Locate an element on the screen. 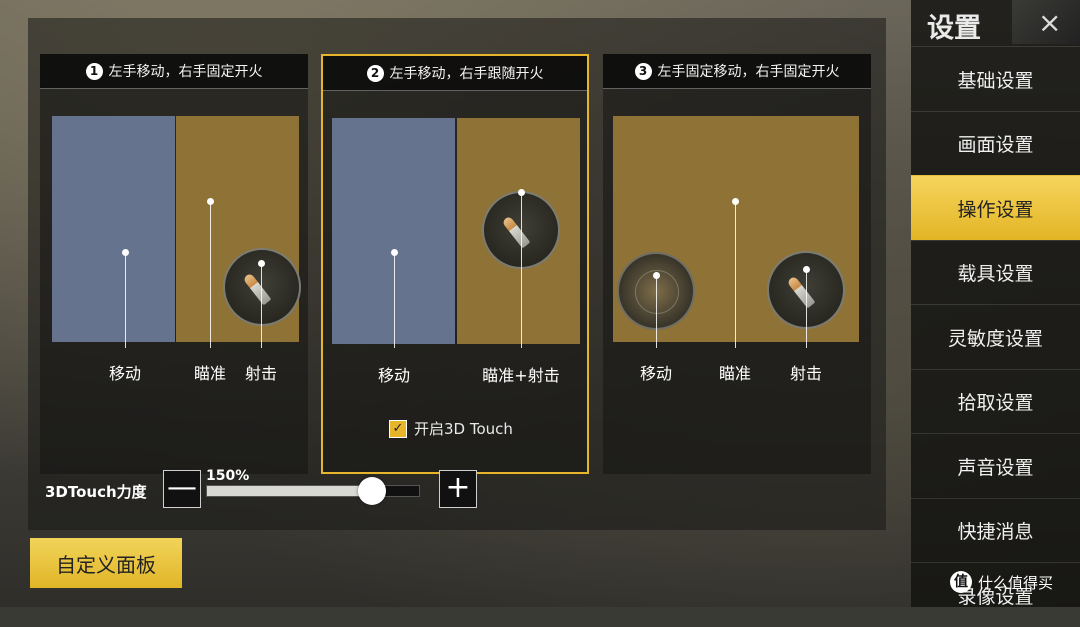  checkbox-checked-icon: ✓ is located at coordinates (398, 428).